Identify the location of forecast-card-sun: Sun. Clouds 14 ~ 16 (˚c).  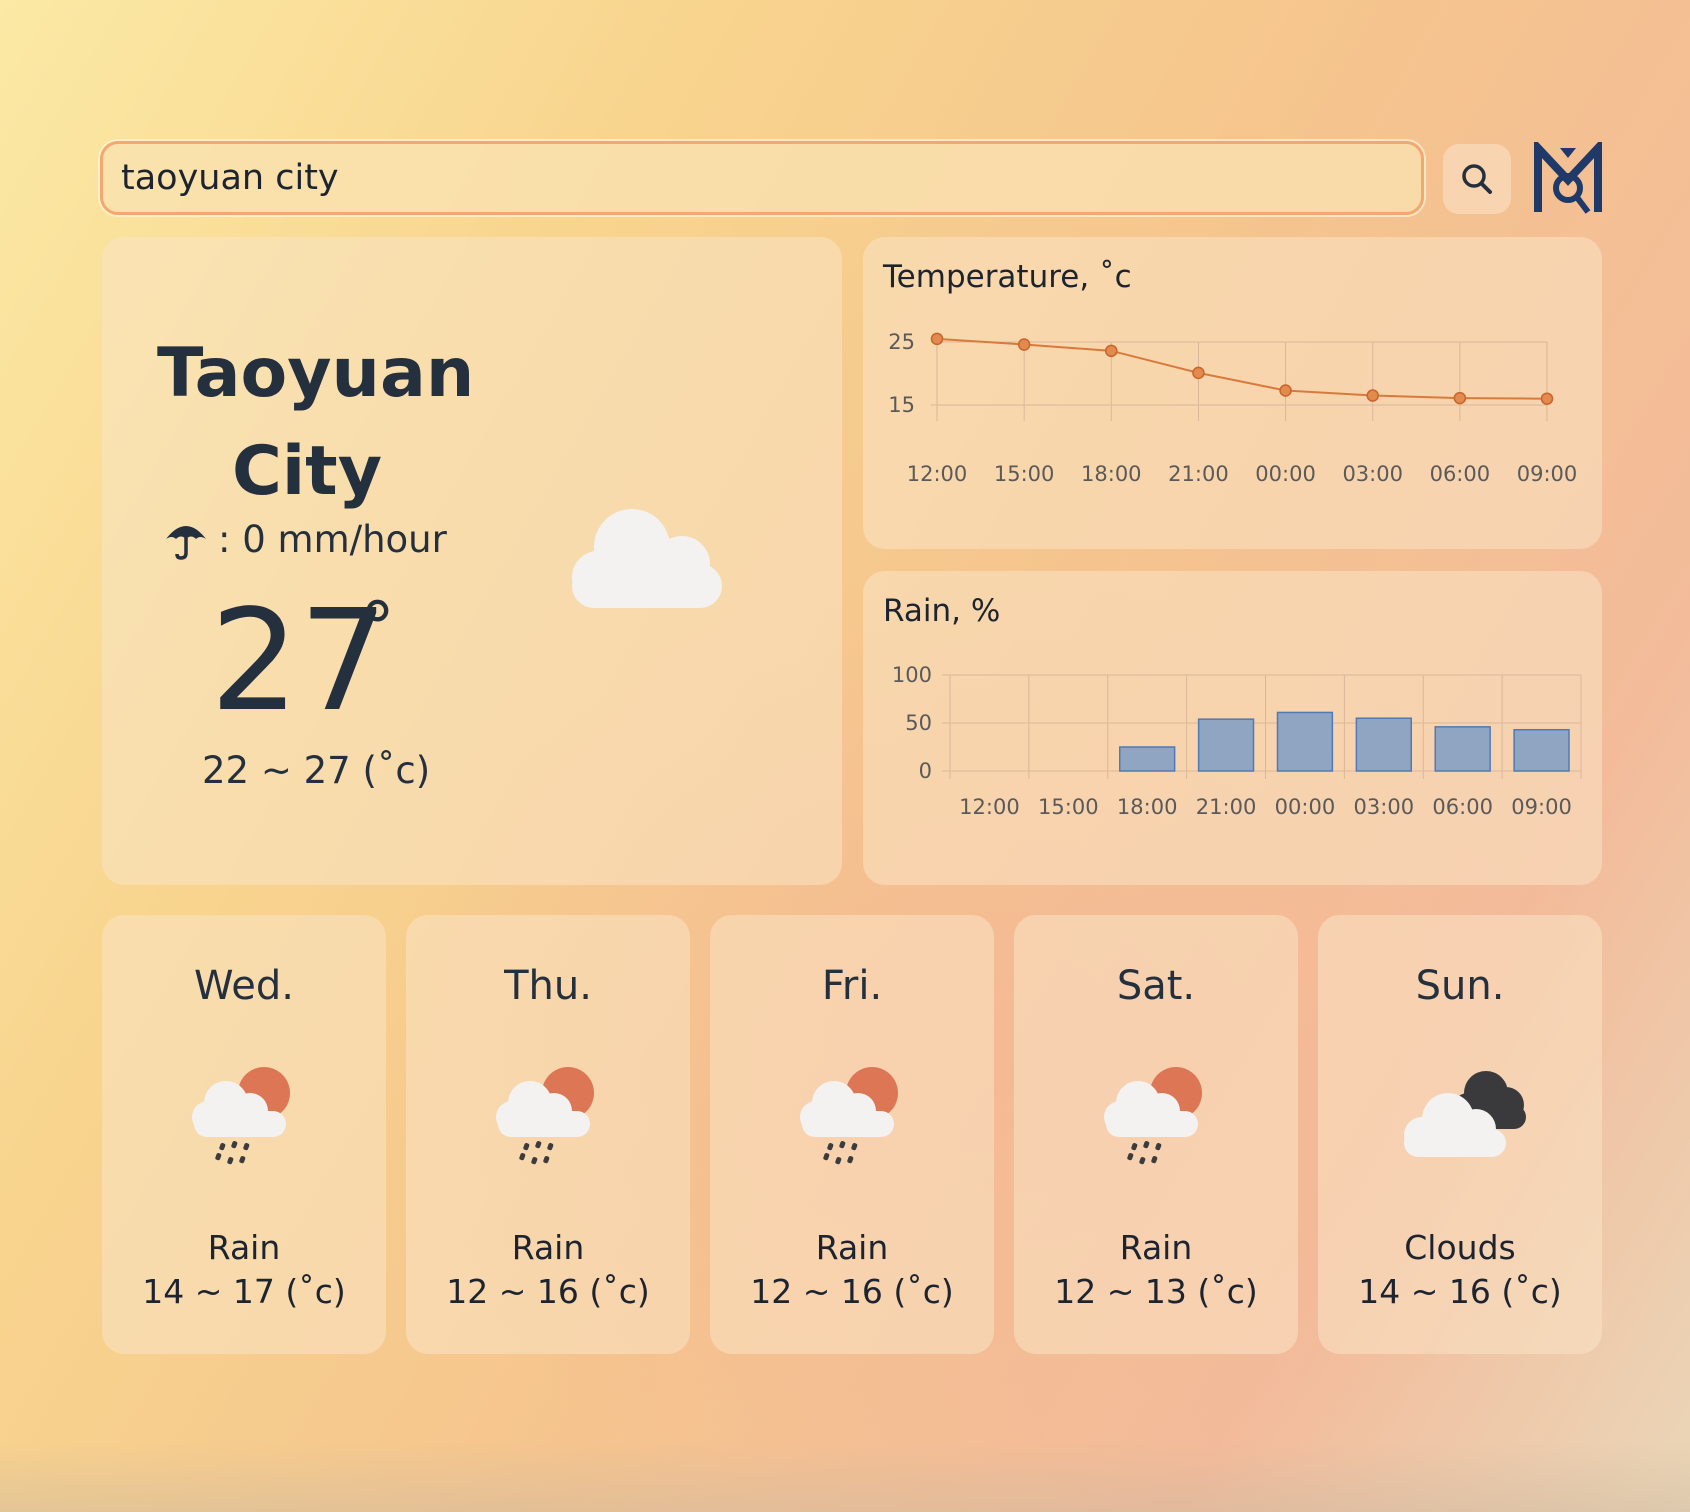
(1460, 1134).